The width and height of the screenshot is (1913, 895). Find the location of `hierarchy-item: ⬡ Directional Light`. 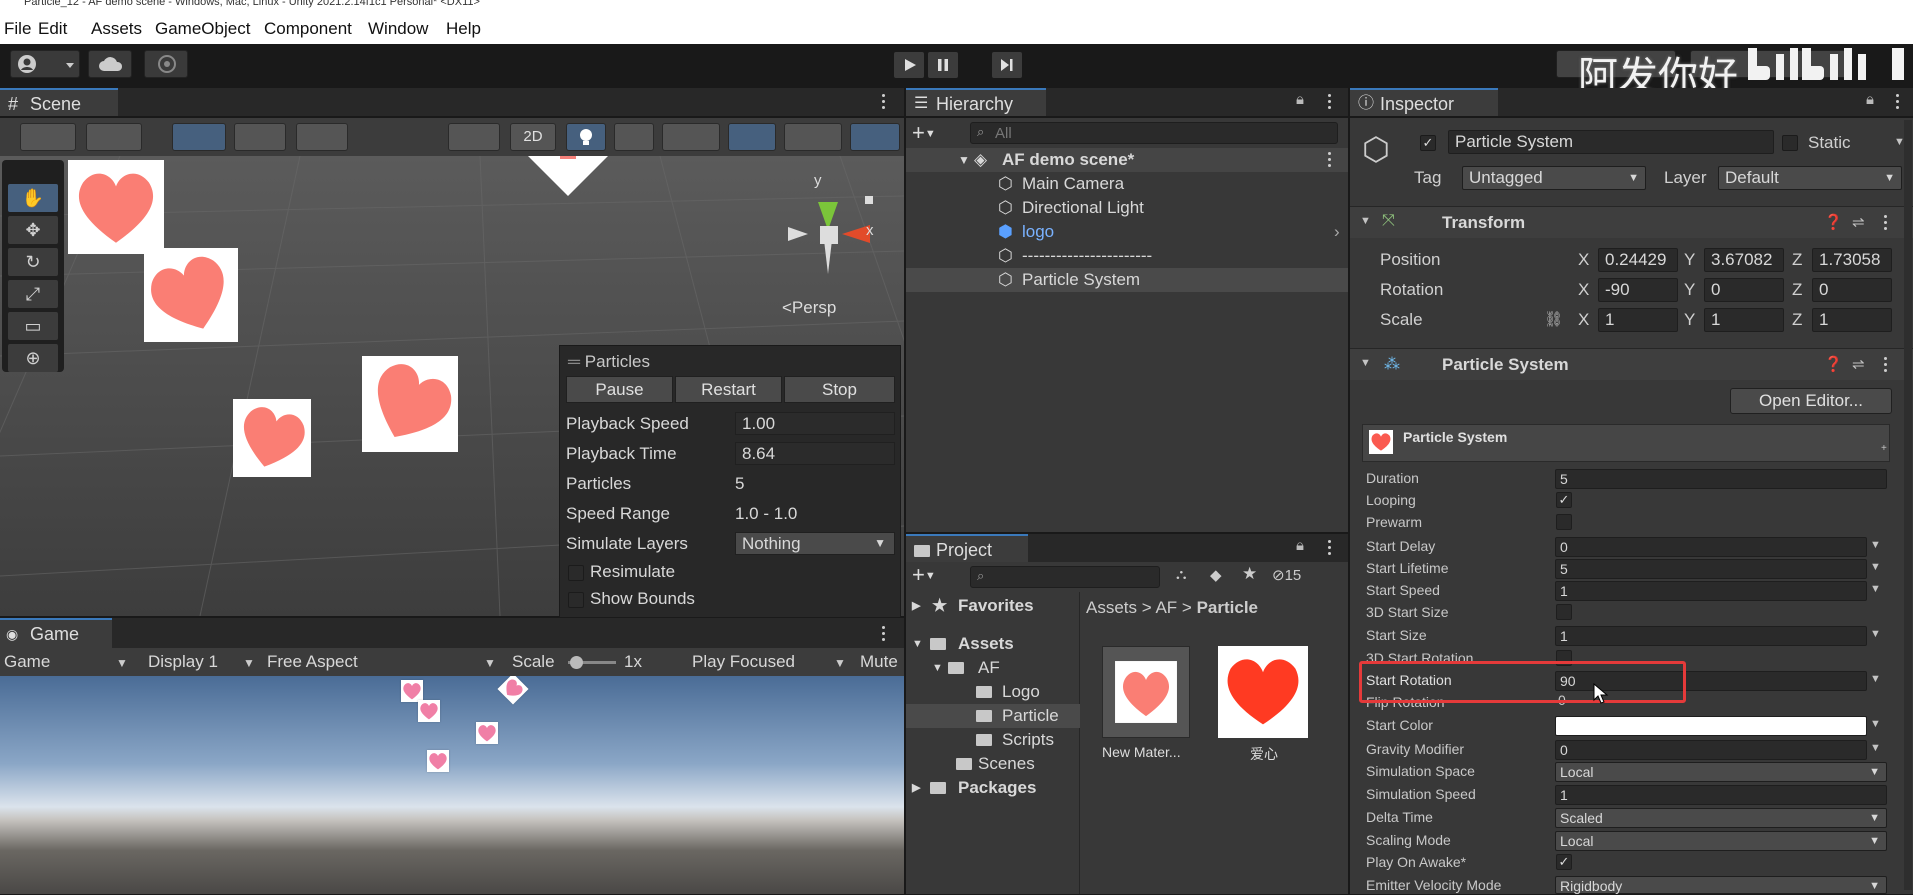

hierarchy-item: ⬡ Directional Light is located at coordinates (1127, 208).